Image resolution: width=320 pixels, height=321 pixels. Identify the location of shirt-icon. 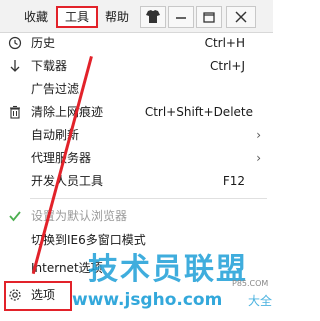
(153, 16).